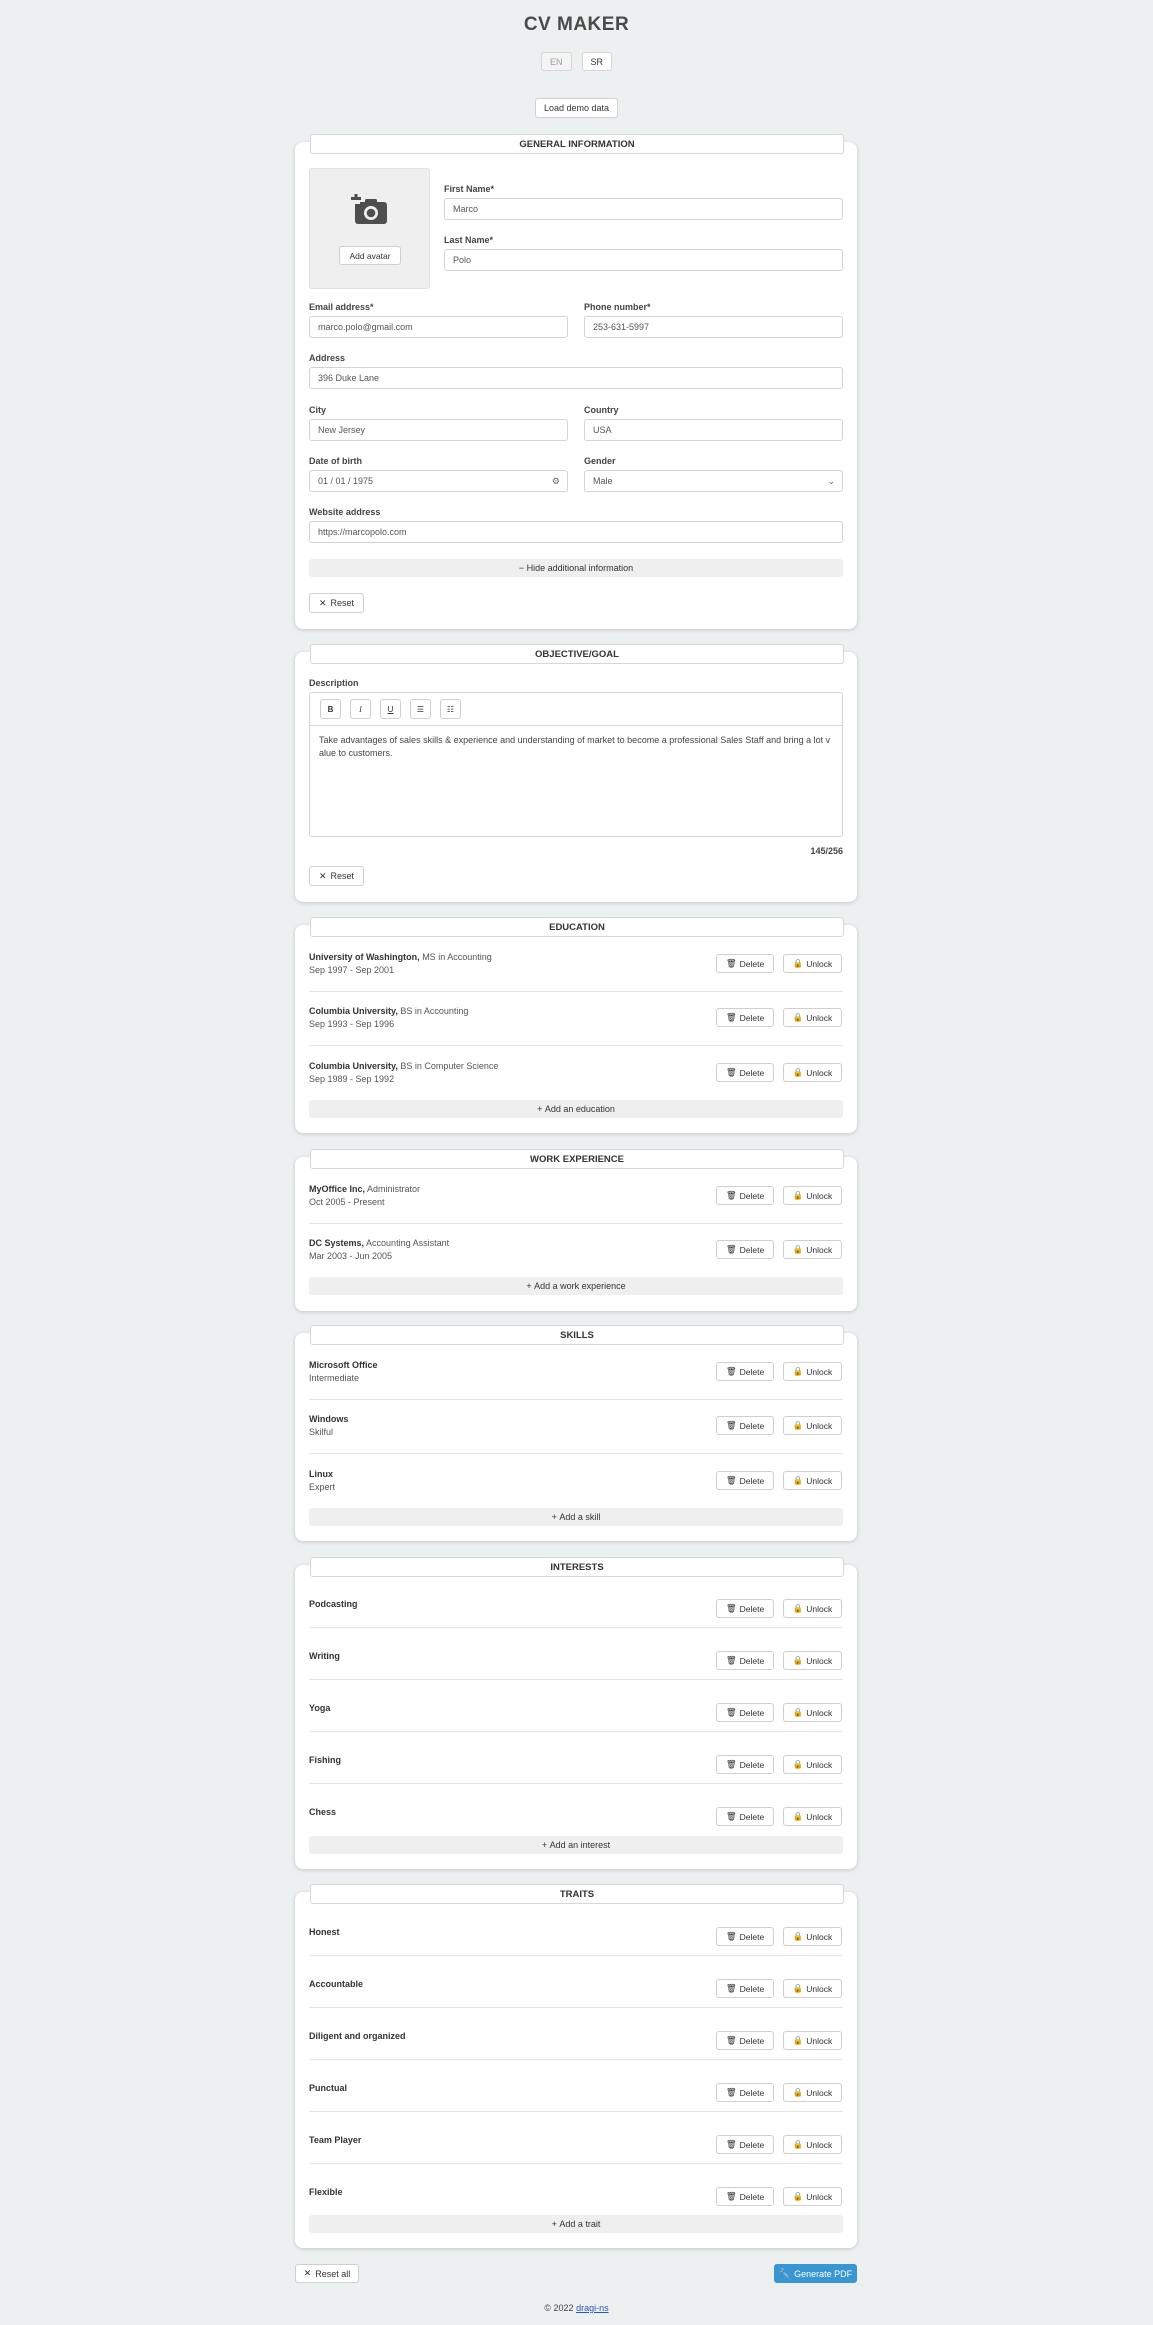  Describe the element at coordinates (360, 709) in the screenshot. I see `italic-icon: I` at that location.